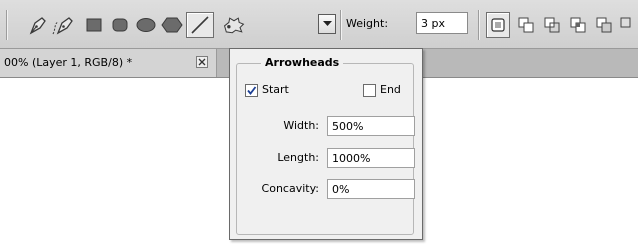 The image size is (638, 244). What do you see at coordinates (578, 25) in the screenshot?
I see `exclude-overlapping-areas-icon` at bounding box center [578, 25].